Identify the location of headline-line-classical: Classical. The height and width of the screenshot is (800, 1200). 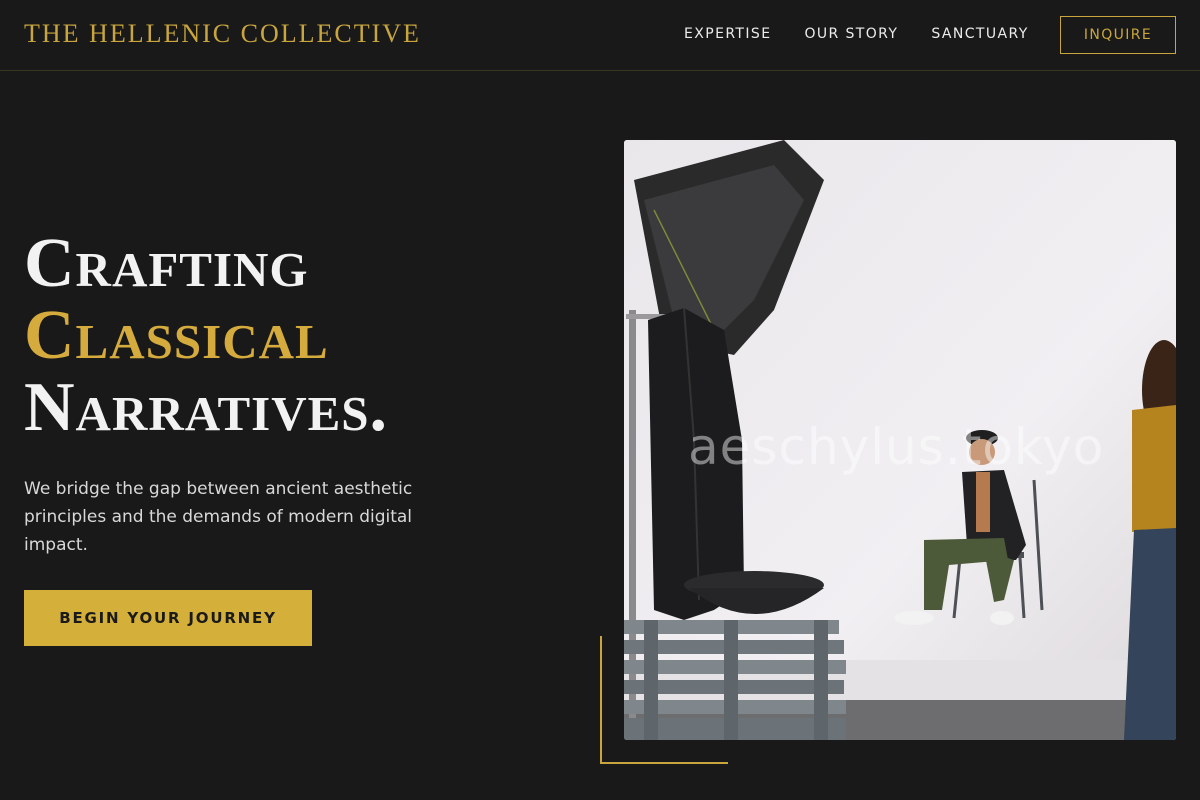
(176, 335).